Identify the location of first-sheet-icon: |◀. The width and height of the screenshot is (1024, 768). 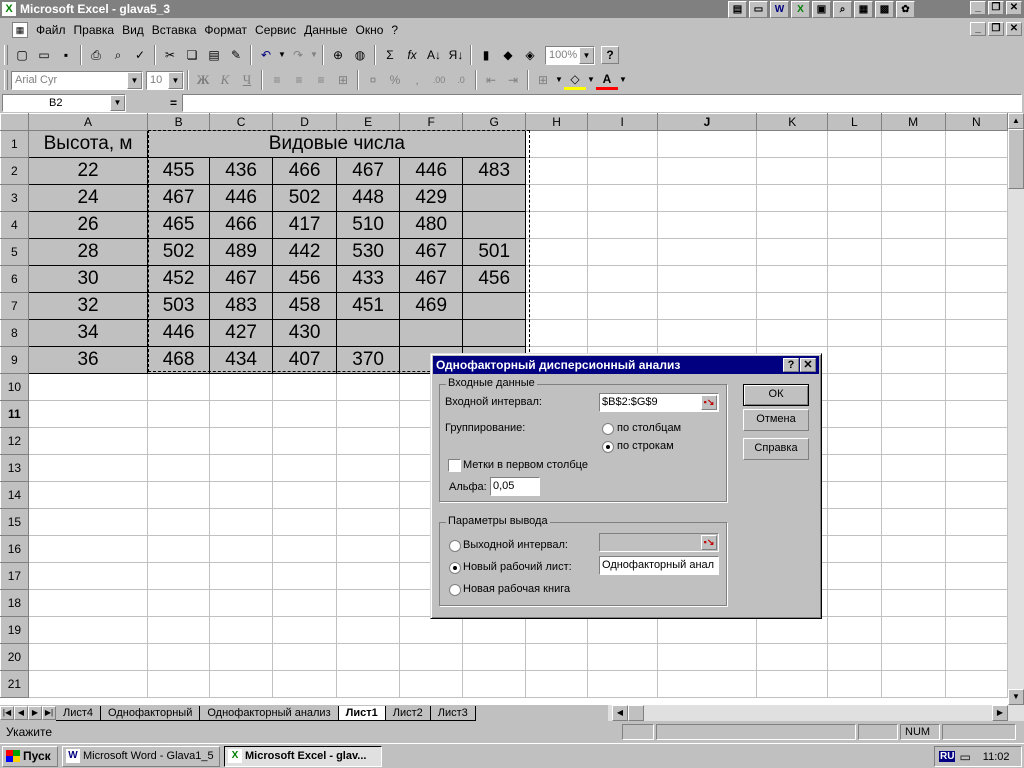
(7, 713).